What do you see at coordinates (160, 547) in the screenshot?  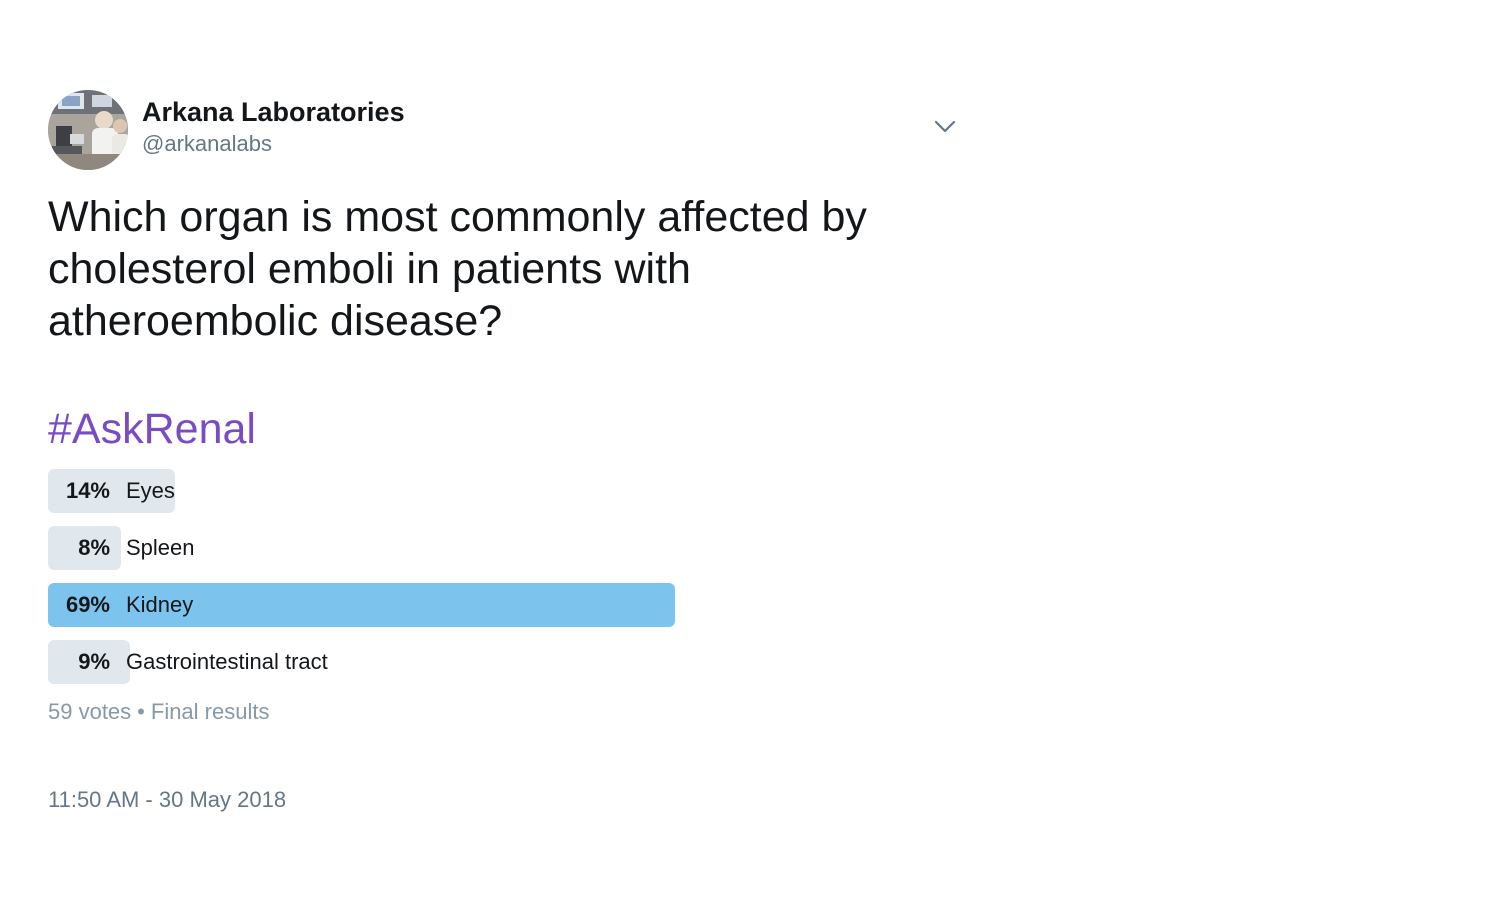 I see `poll-label: Spleen` at bounding box center [160, 547].